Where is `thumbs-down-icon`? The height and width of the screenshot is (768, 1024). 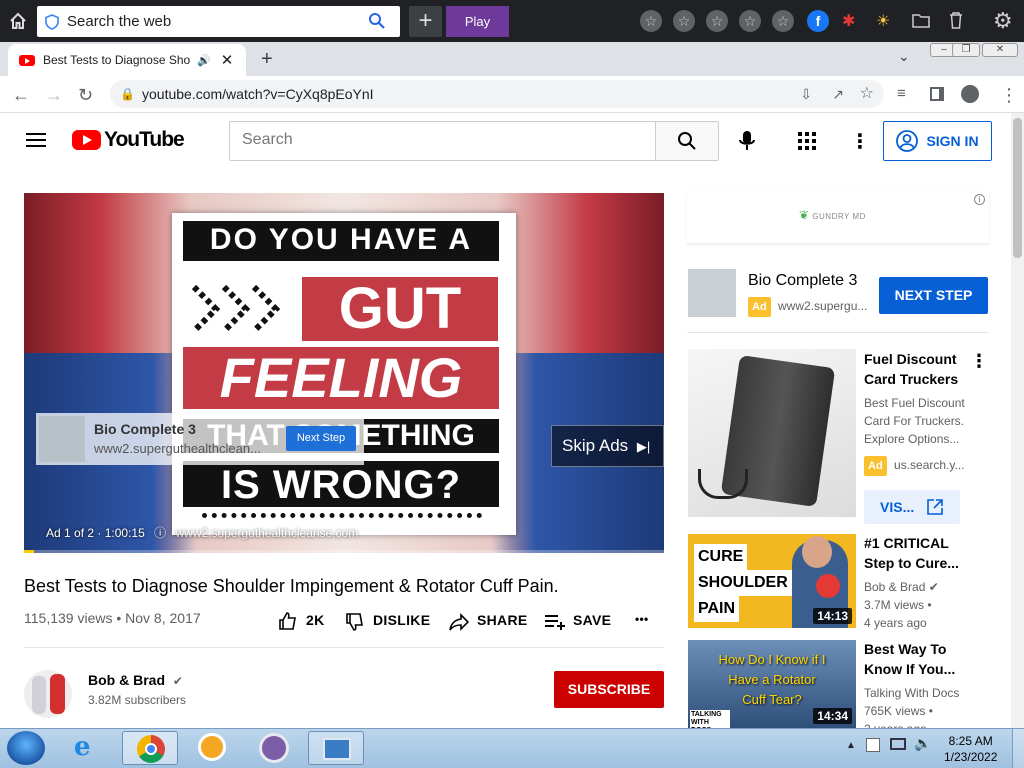
thumbs-down-icon is located at coordinates (355, 622).